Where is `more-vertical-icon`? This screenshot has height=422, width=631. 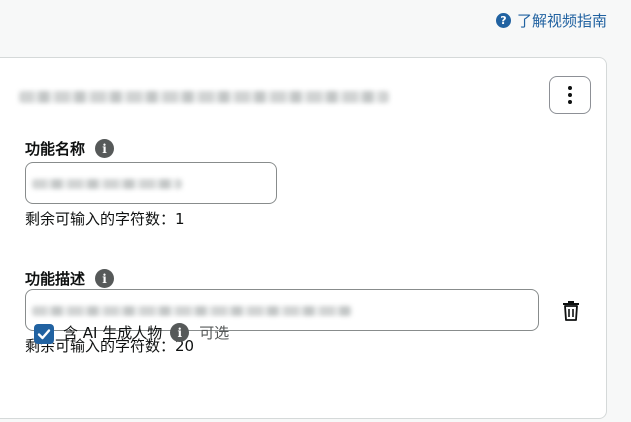 more-vertical-icon is located at coordinates (570, 95).